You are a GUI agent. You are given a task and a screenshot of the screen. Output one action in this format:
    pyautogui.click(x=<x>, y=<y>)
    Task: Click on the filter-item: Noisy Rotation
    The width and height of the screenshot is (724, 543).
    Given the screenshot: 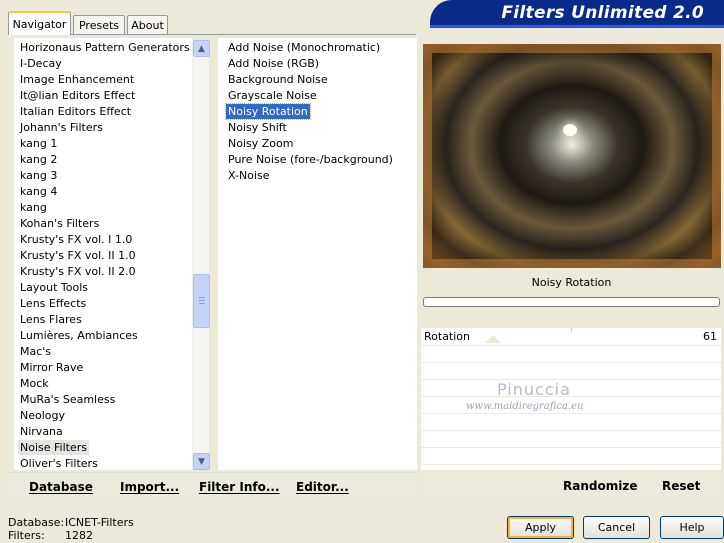 What is the action you would take?
    pyautogui.click(x=268, y=111)
    